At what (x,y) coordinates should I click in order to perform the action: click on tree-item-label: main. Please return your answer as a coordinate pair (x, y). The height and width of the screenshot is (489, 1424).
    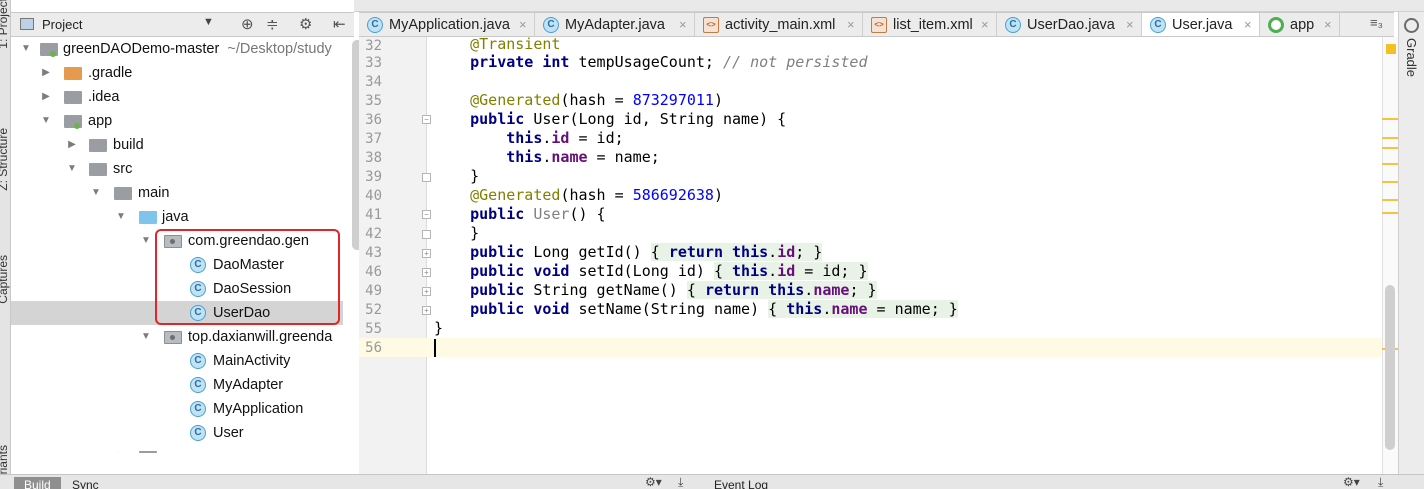
    Looking at the image, I should click on (154, 193).